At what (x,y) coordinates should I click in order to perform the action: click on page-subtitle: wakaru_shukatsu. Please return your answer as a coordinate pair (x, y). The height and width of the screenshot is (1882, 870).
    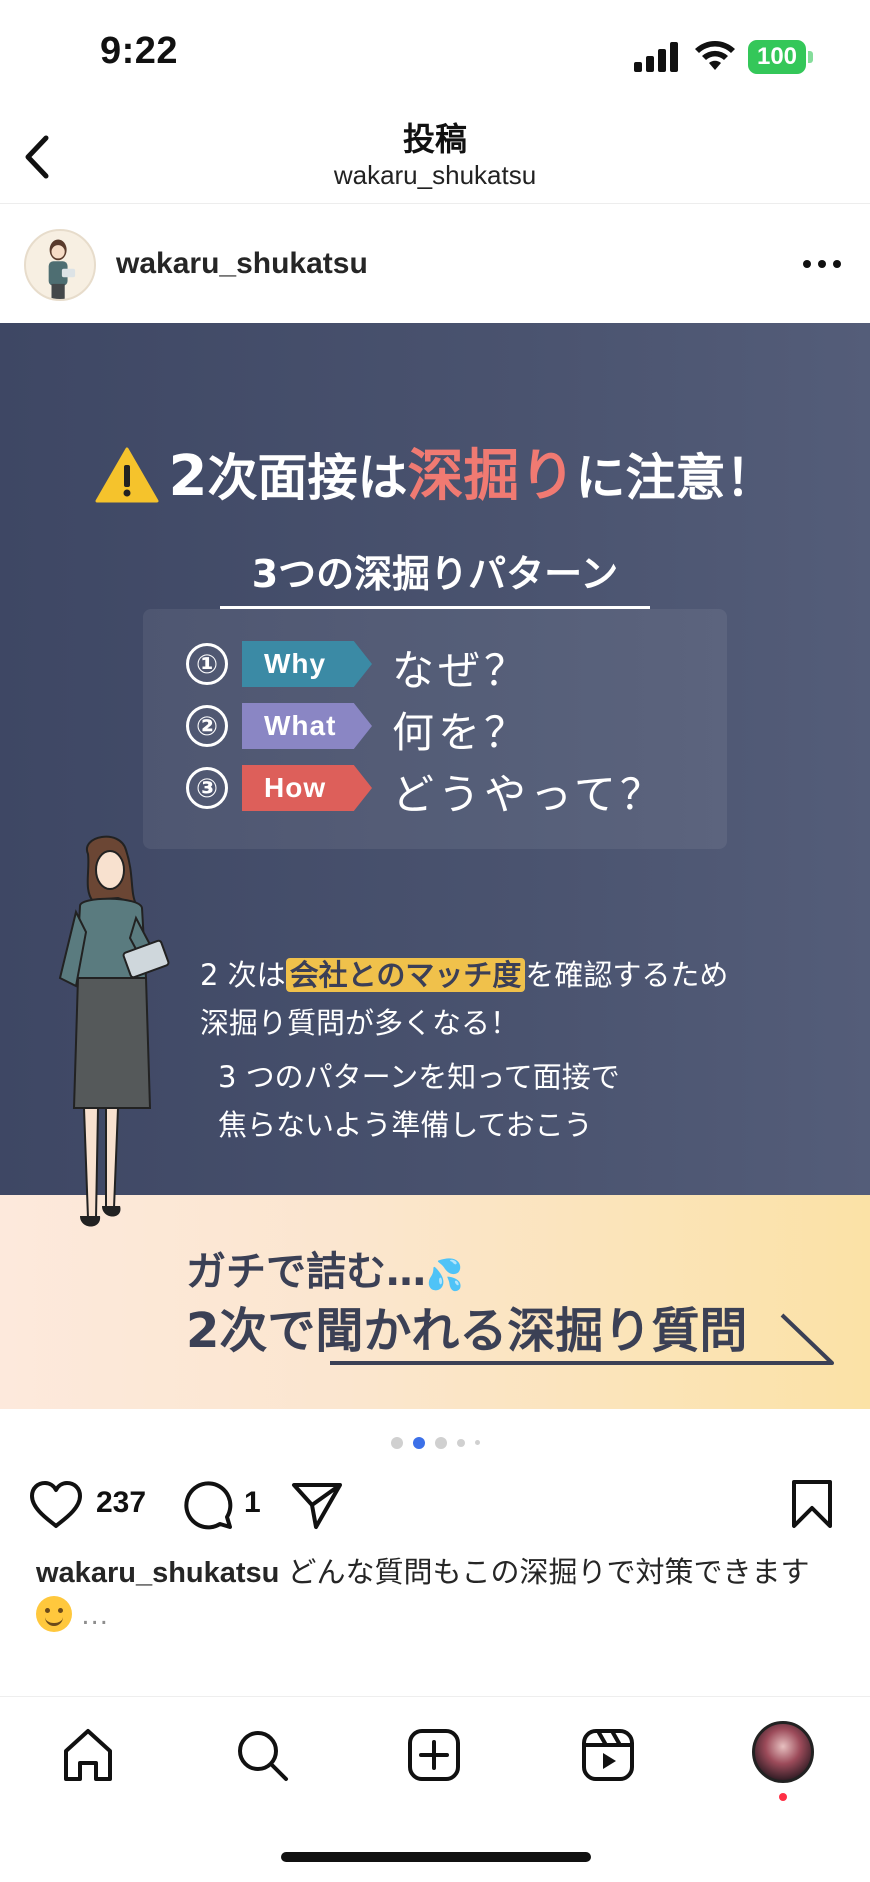
    Looking at the image, I should click on (435, 175).